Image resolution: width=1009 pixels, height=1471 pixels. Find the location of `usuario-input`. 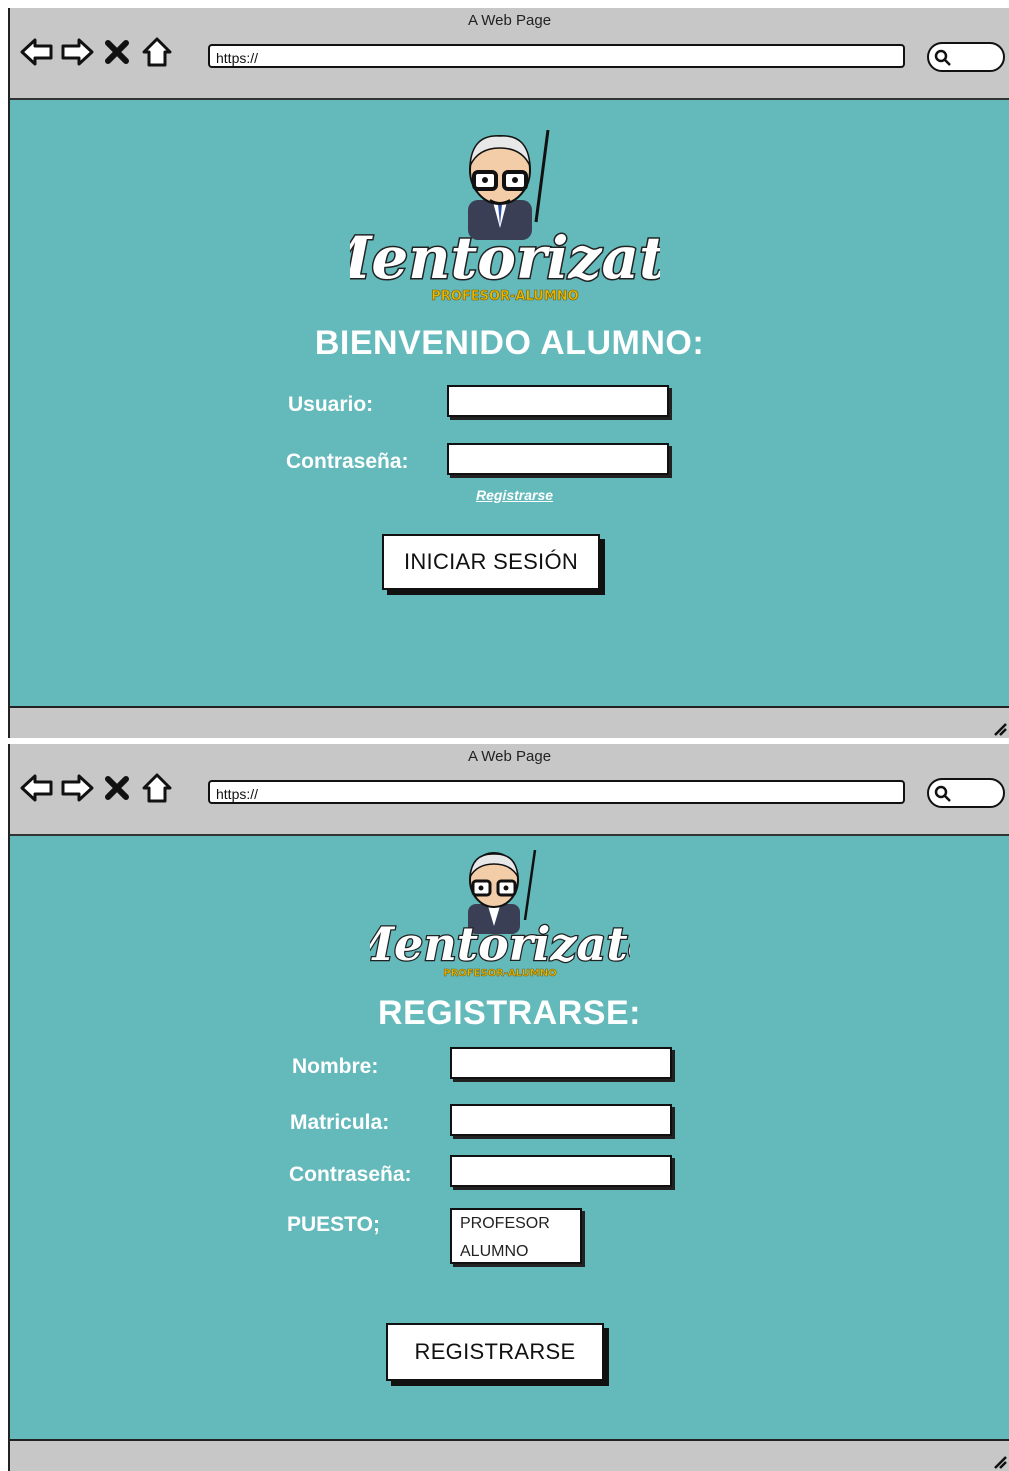

usuario-input is located at coordinates (558, 401).